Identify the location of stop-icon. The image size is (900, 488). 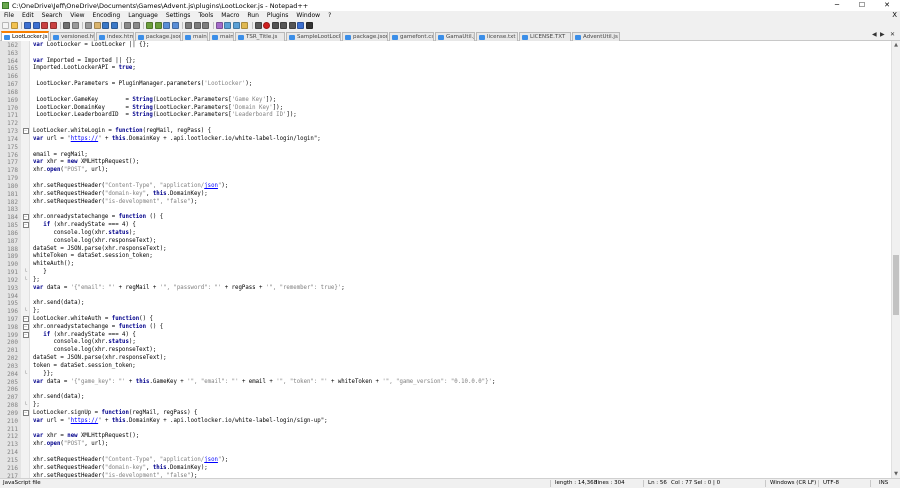
(275, 25).